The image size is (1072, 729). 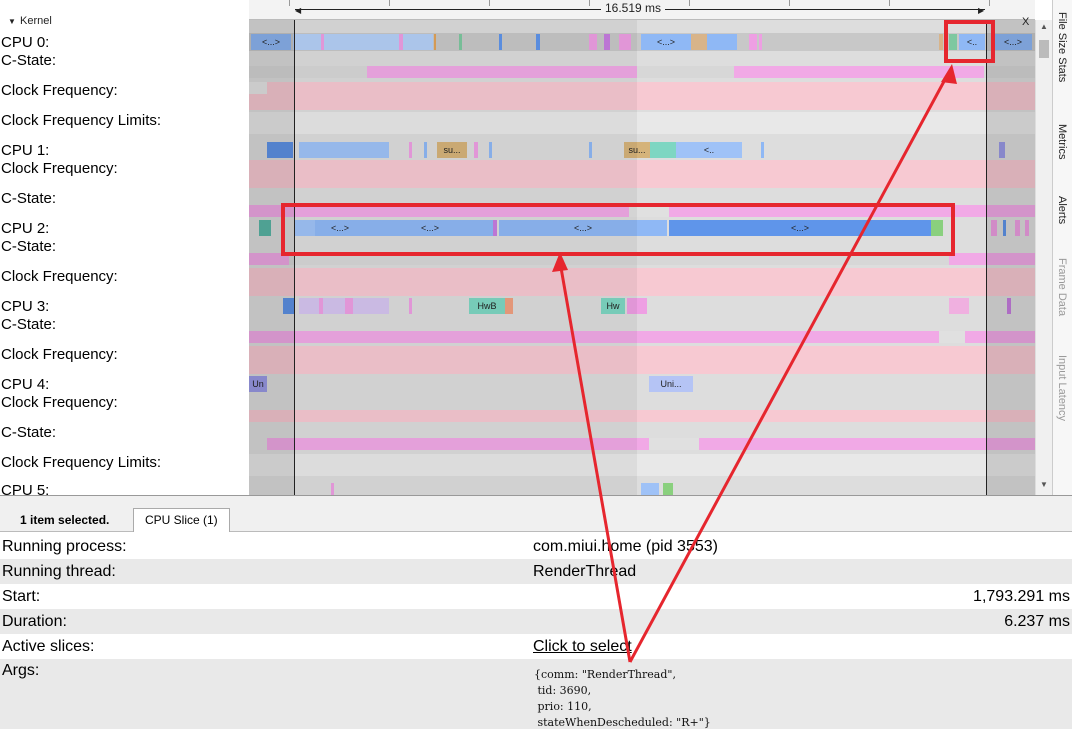 What do you see at coordinates (258, 384) in the screenshot?
I see `cpu4-slice: Un` at bounding box center [258, 384].